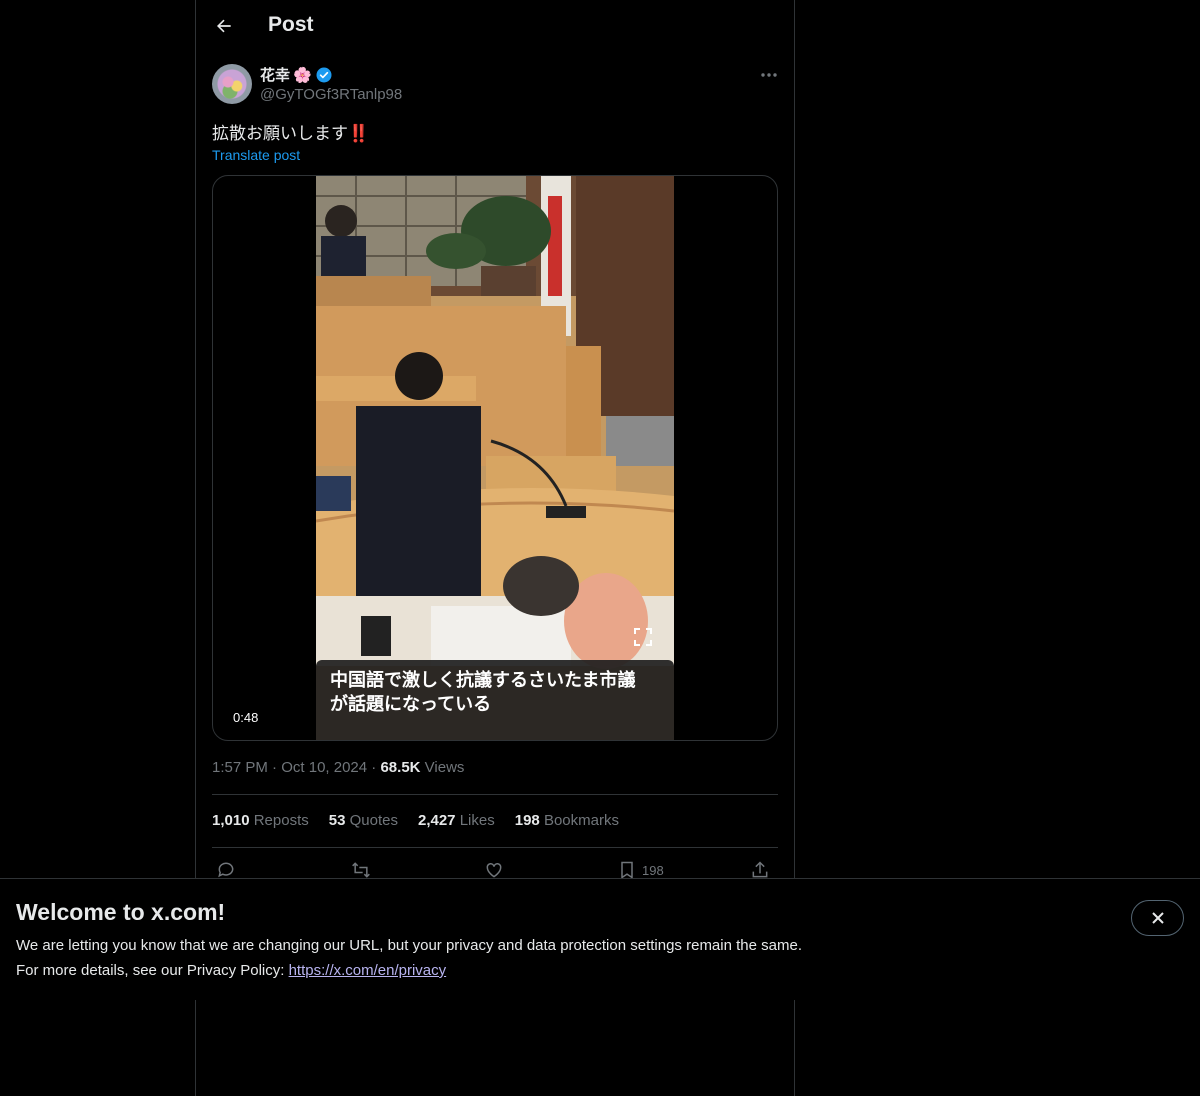 The image size is (1200, 1096). I want to click on repost-icon, so click(361, 870).